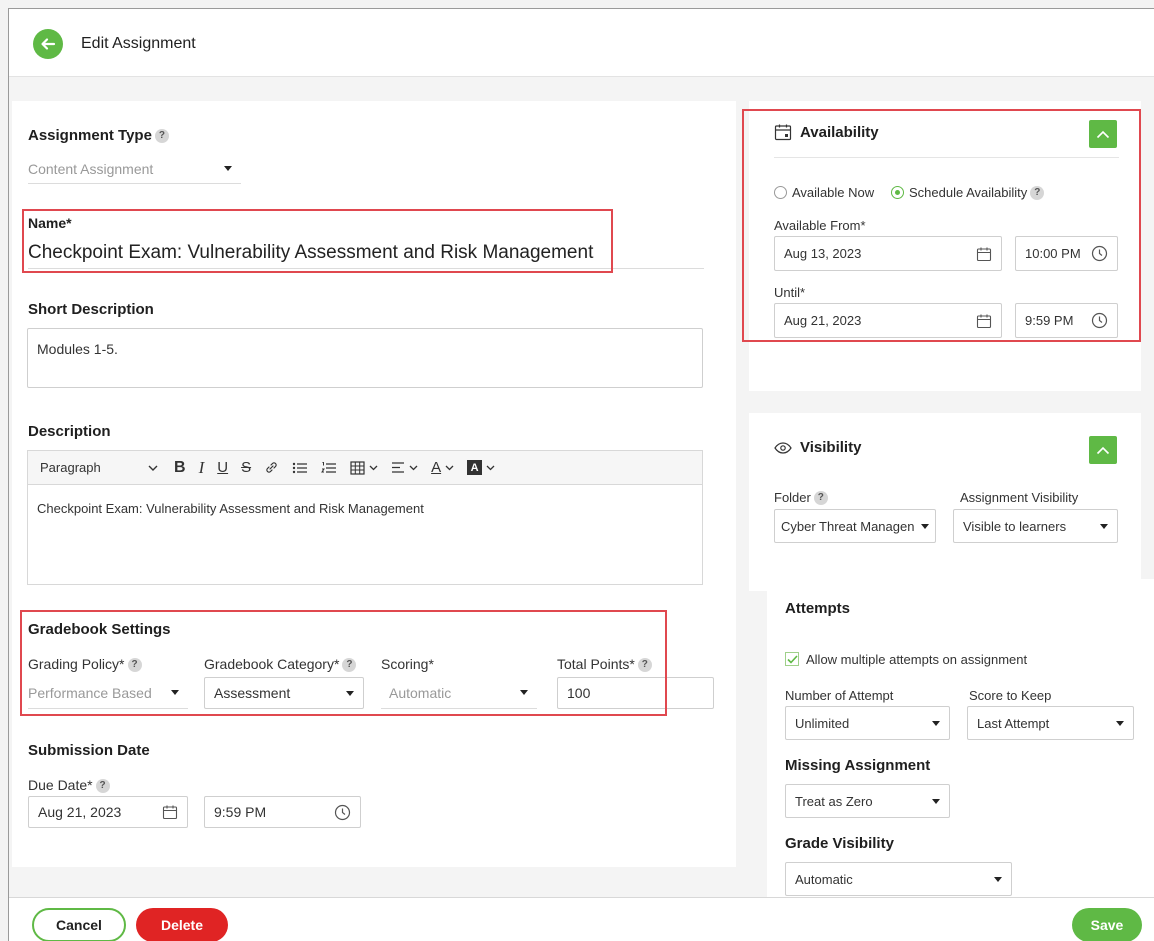  Describe the element at coordinates (1066, 253) in the screenshot. I see `available-from-time-input: 10:00 PM` at that location.